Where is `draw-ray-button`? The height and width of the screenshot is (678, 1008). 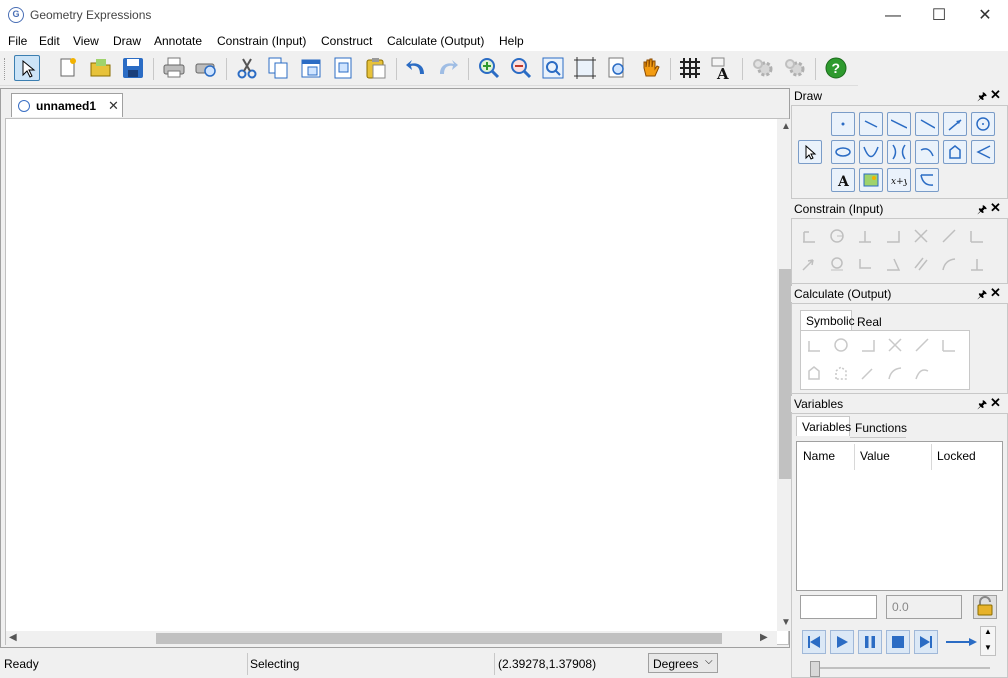 draw-ray-button is located at coordinates (927, 124).